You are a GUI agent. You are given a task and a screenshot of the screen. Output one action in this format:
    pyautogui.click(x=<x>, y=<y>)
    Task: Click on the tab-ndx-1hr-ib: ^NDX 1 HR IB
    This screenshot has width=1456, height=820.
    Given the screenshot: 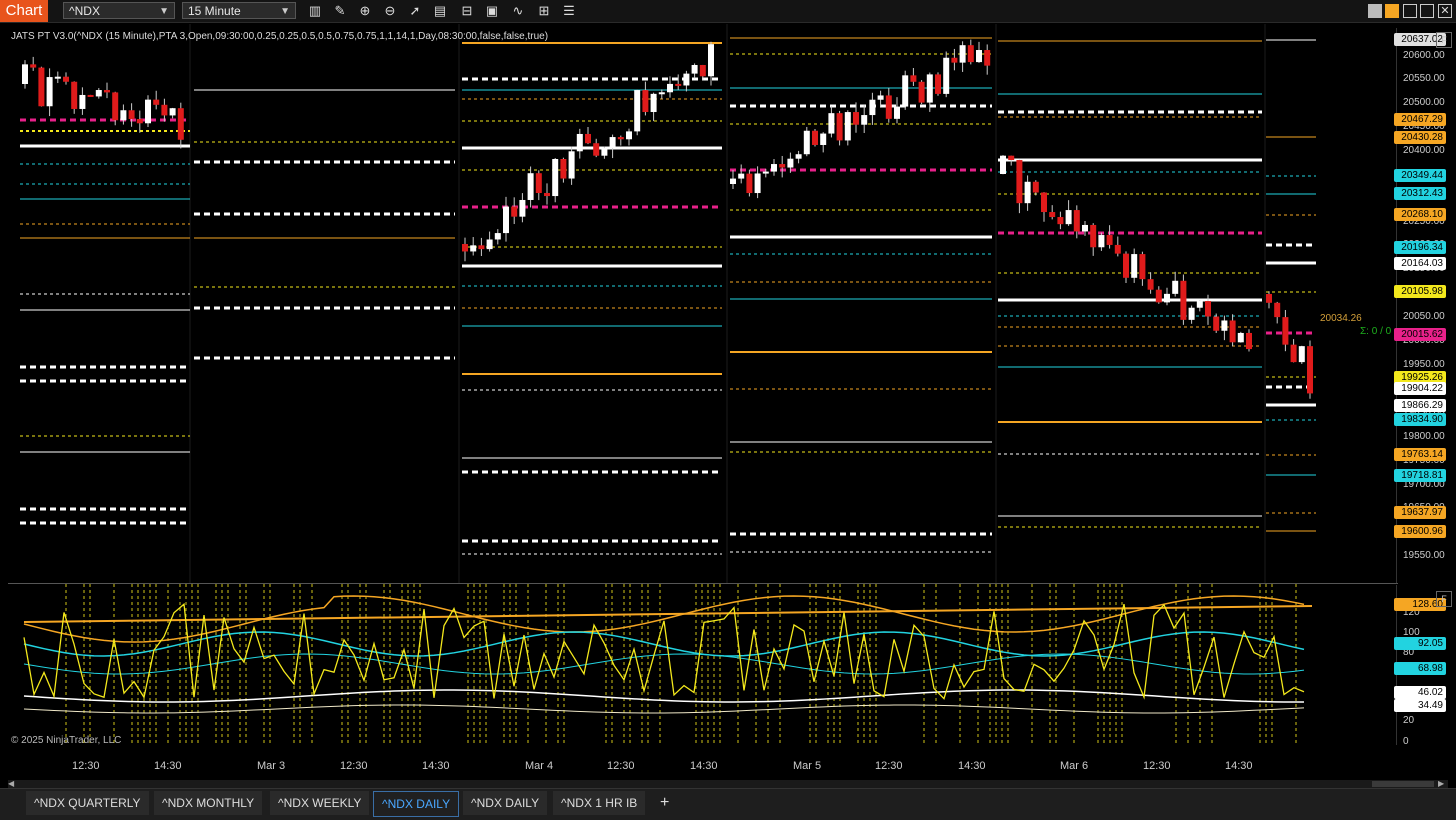 What is the action you would take?
    pyautogui.click(x=599, y=803)
    